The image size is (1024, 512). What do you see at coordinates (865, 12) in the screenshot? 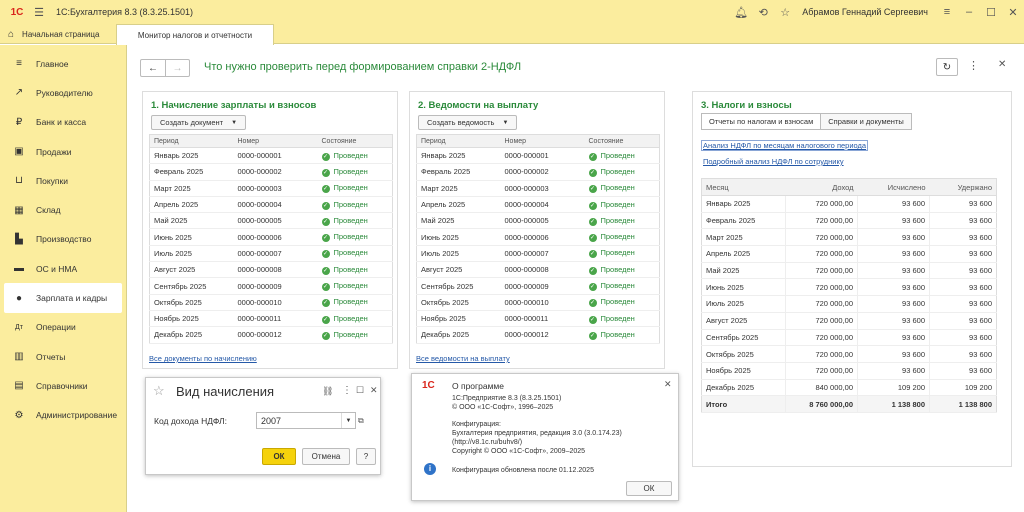
I see `user-name: Абрамов Геннадий Сергеевич` at bounding box center [865, 12].